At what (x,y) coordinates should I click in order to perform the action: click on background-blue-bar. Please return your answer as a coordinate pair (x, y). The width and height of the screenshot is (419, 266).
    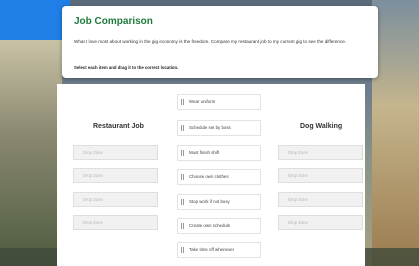
    Looking at the image, I should click on (35, 20).